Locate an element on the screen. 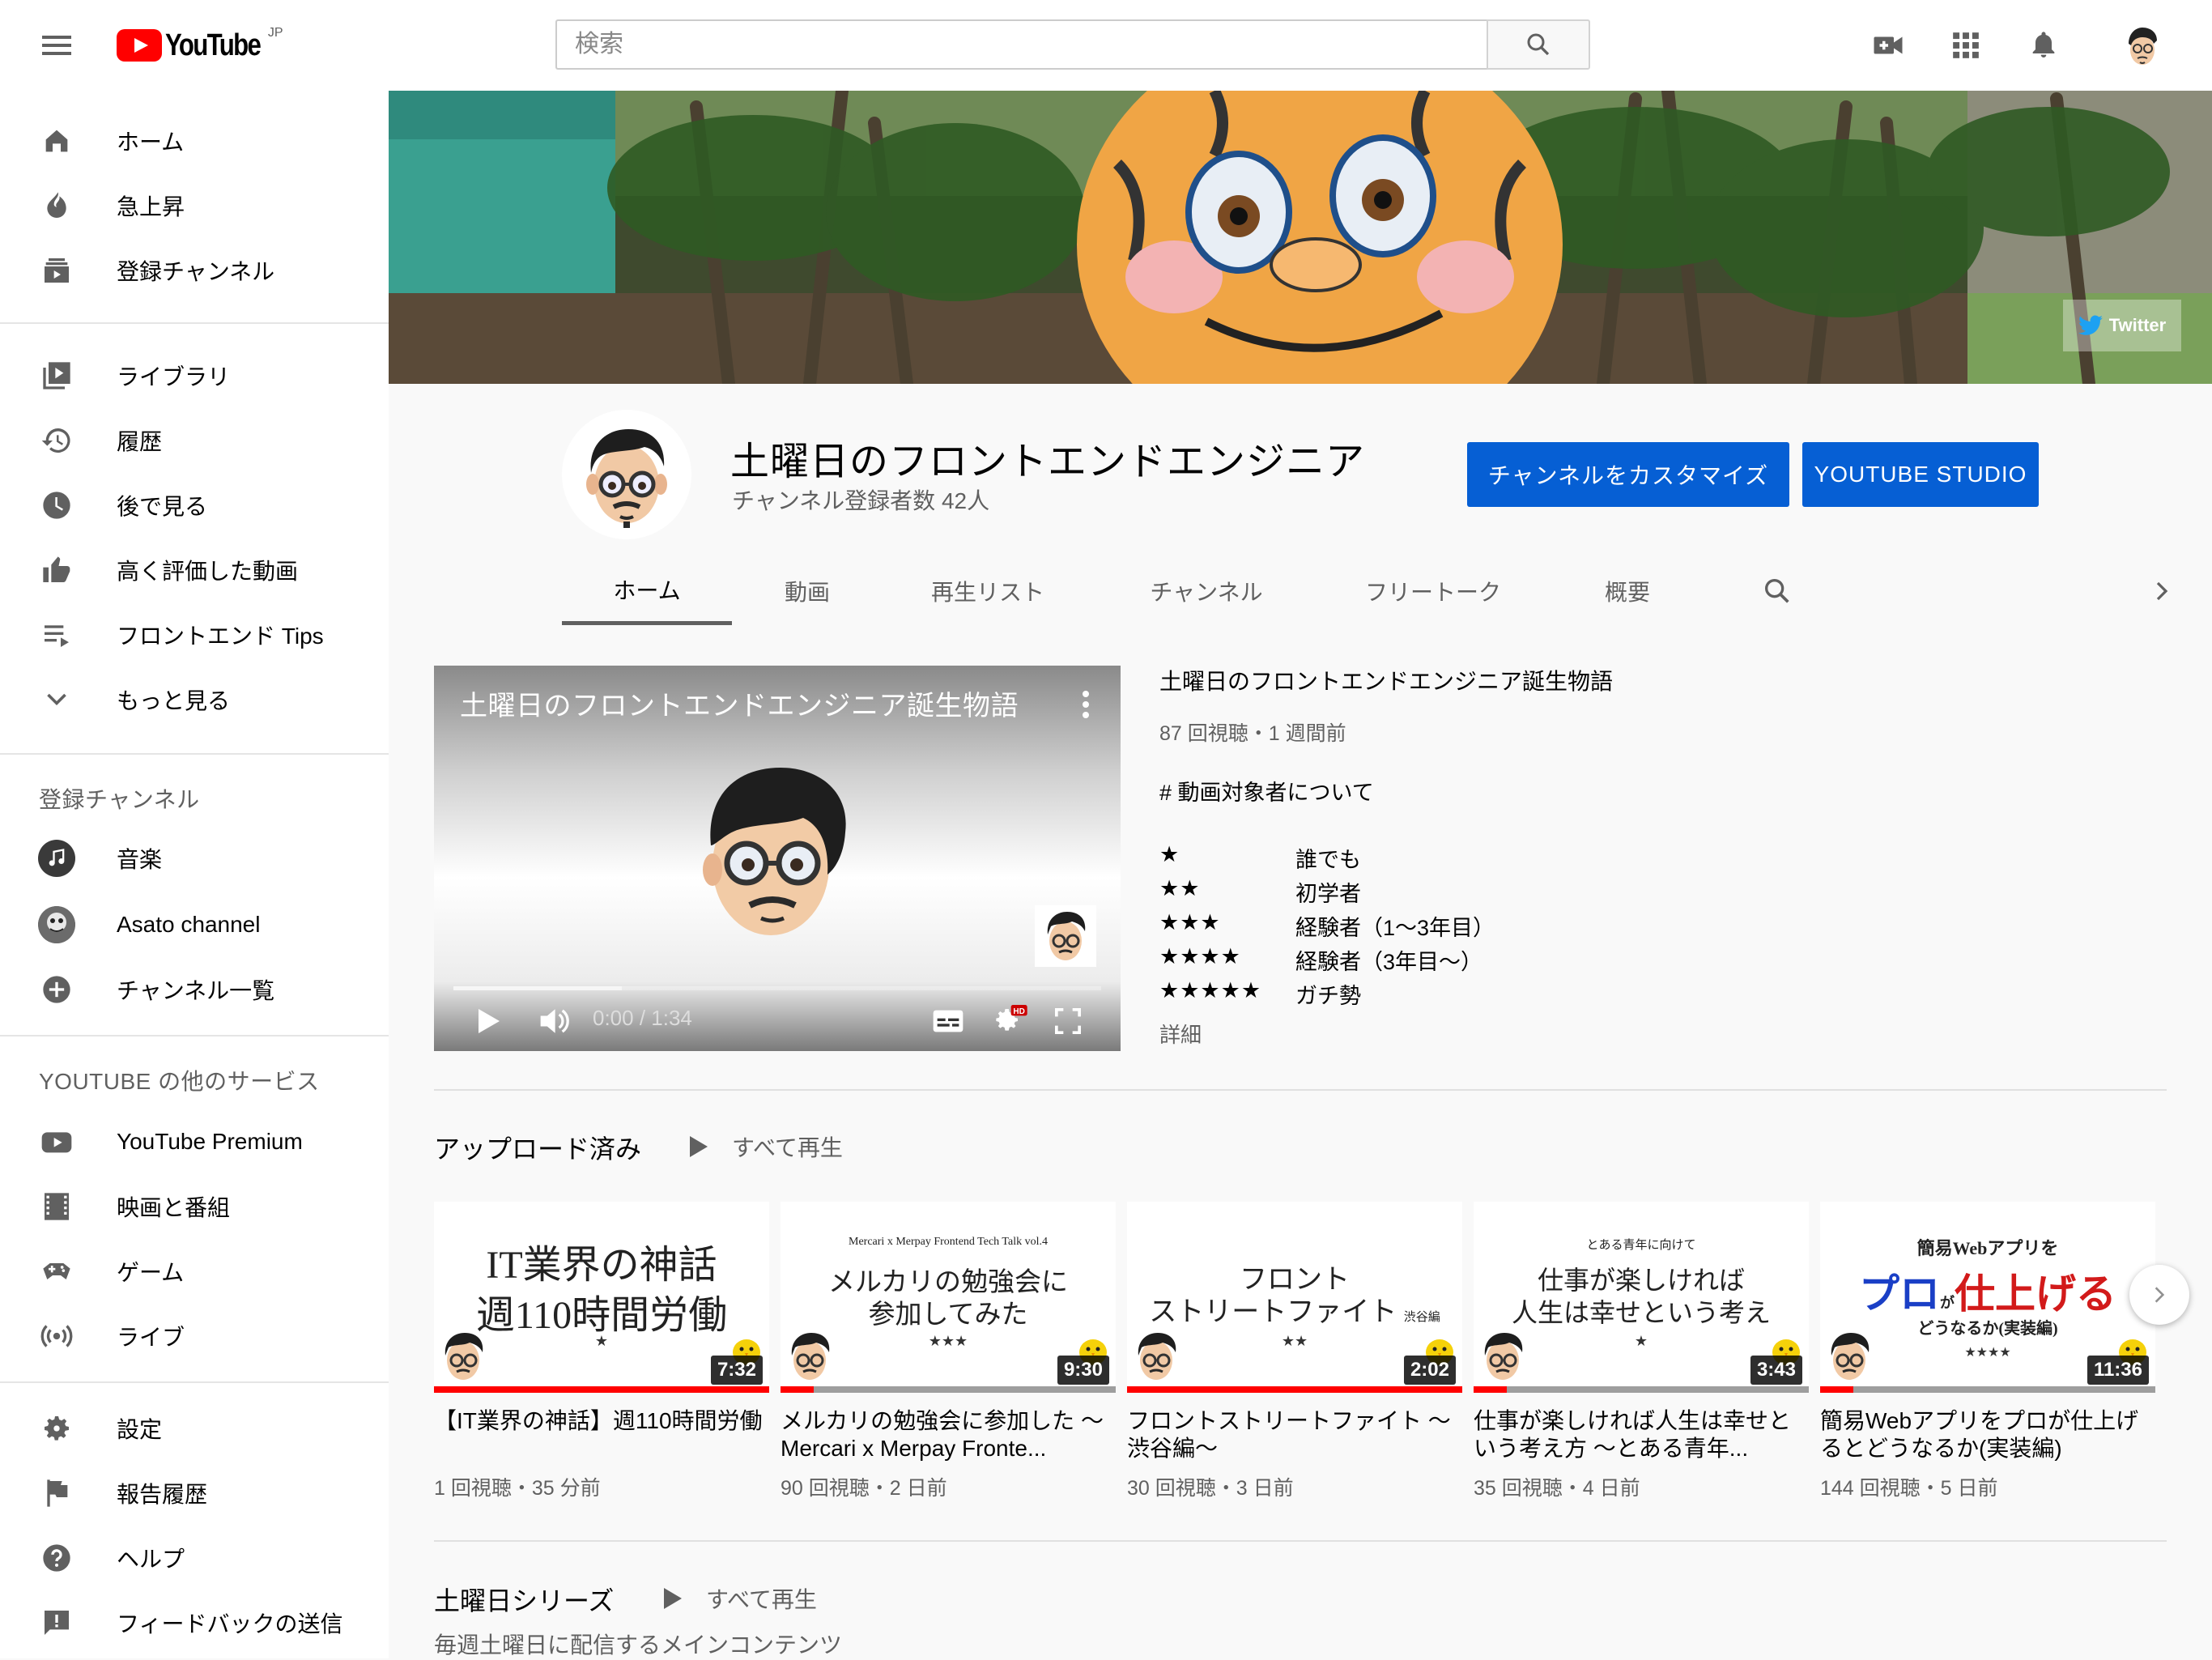 The height and width of the screenshot is (1660, 2212). sidebar-item-gaming: ゲーム is located at coordinates (195, 1271).